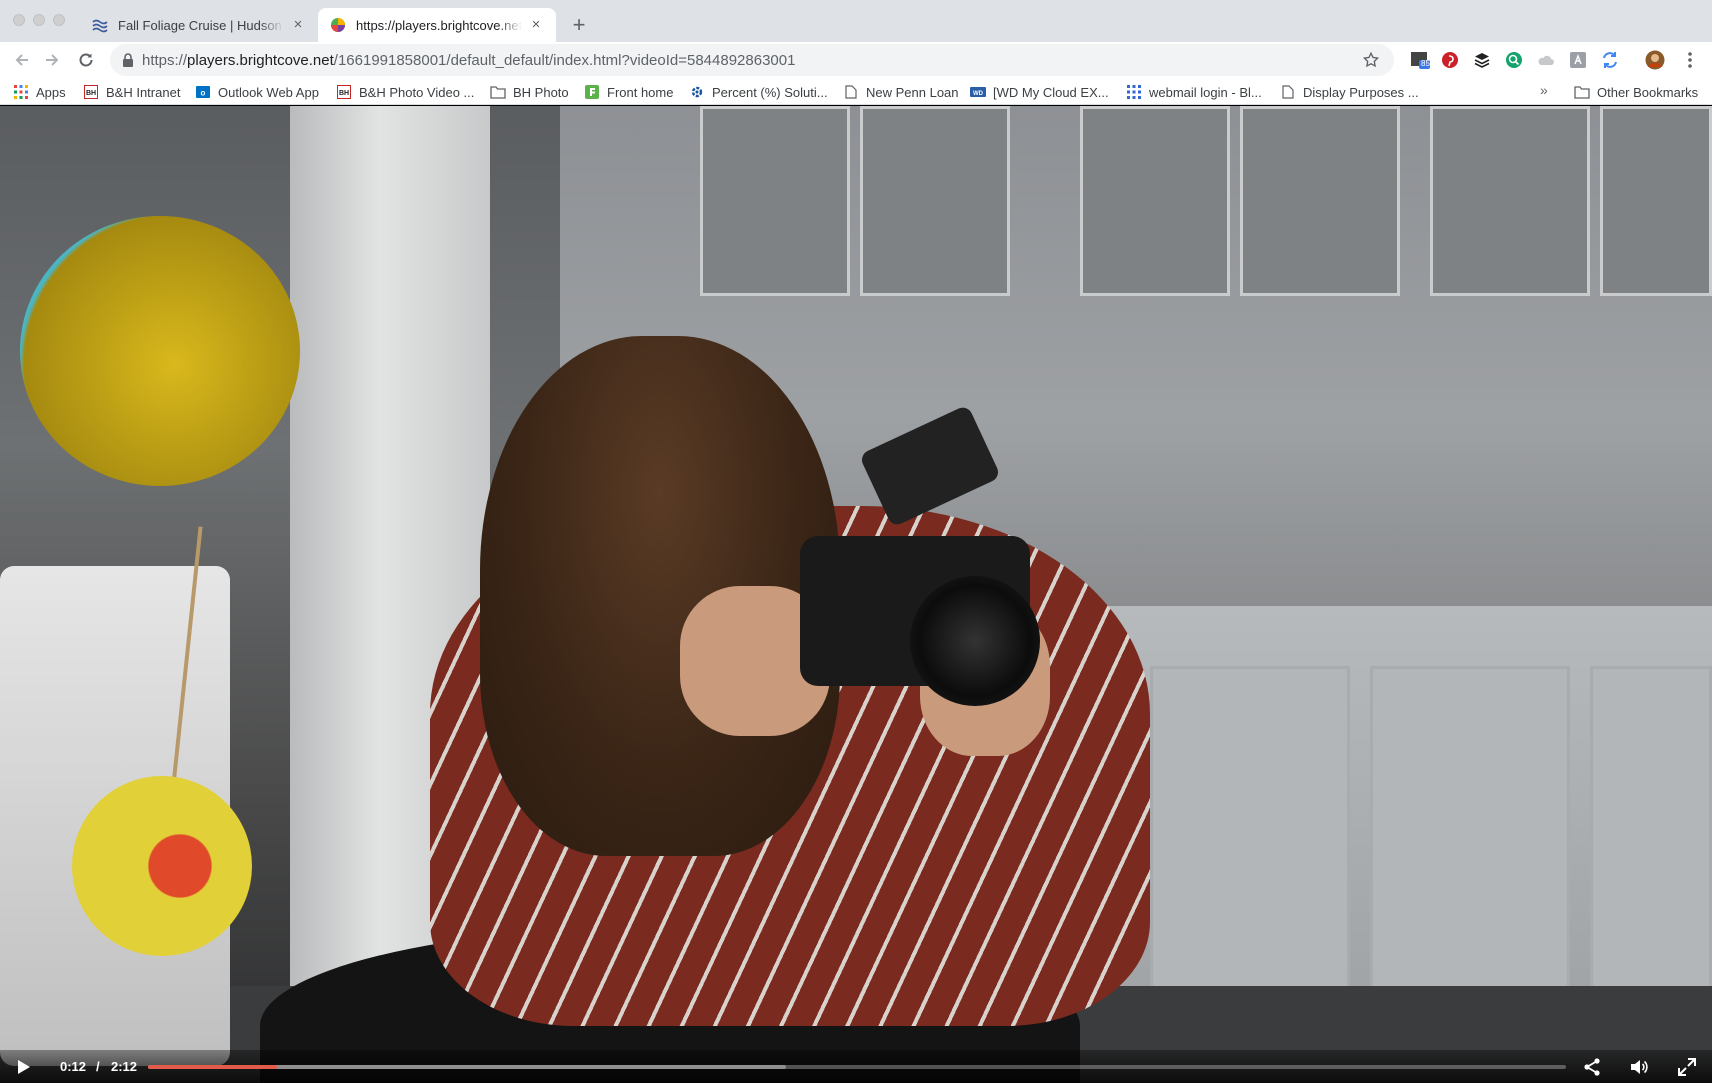 The width and height of the screenshot is (1712, 1083). I want to click on front-icon, so click(592, 92).